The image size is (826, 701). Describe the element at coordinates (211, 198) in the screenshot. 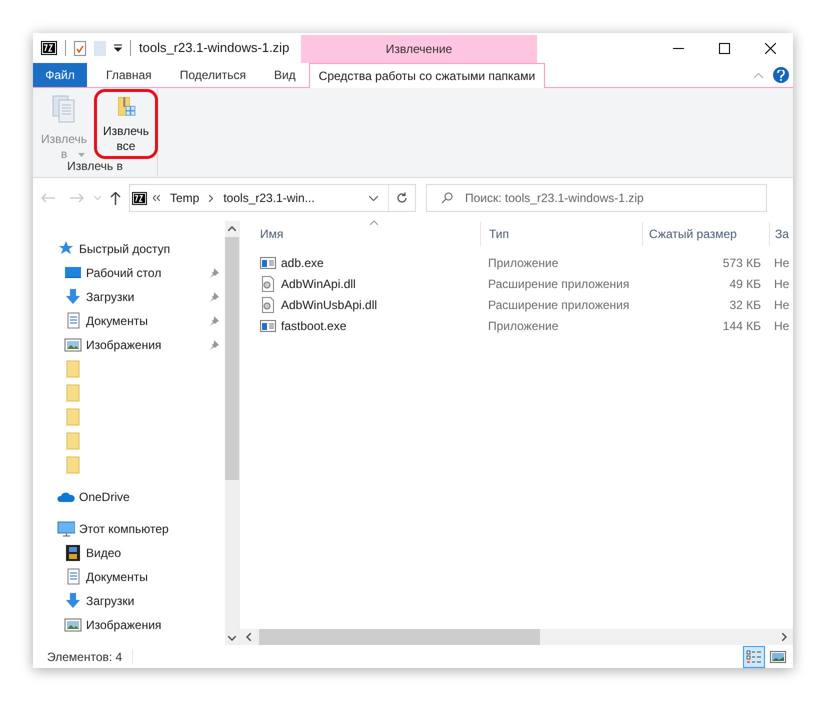

I see `breadcrumb-separator-icon` at that location.